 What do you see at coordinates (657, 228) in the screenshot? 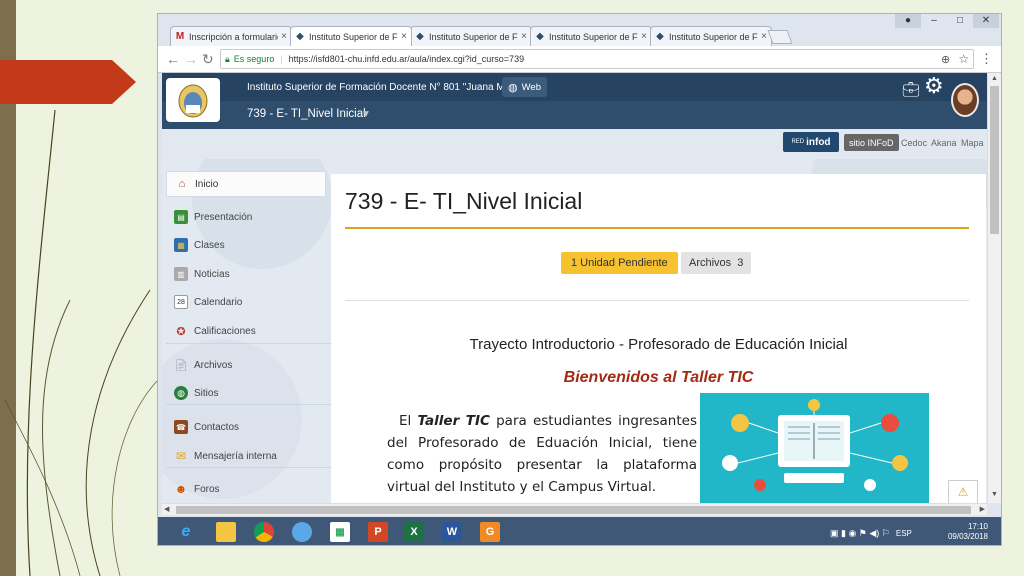
I see `heading-divider` at bounding box center [657, 228].